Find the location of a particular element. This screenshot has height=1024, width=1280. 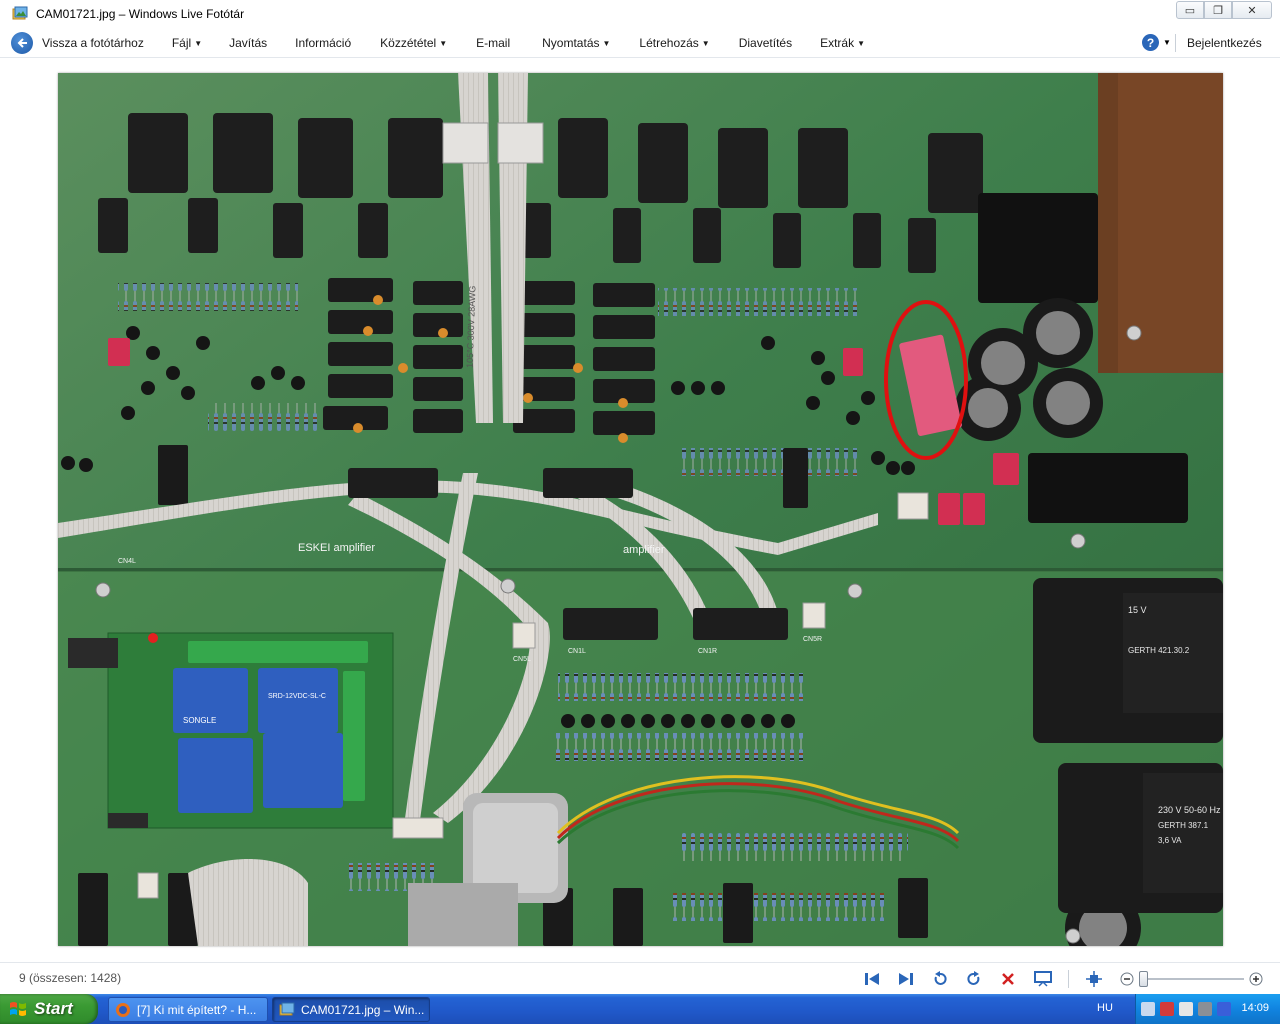

start-label: Start is located at coordinates (53, 1008).